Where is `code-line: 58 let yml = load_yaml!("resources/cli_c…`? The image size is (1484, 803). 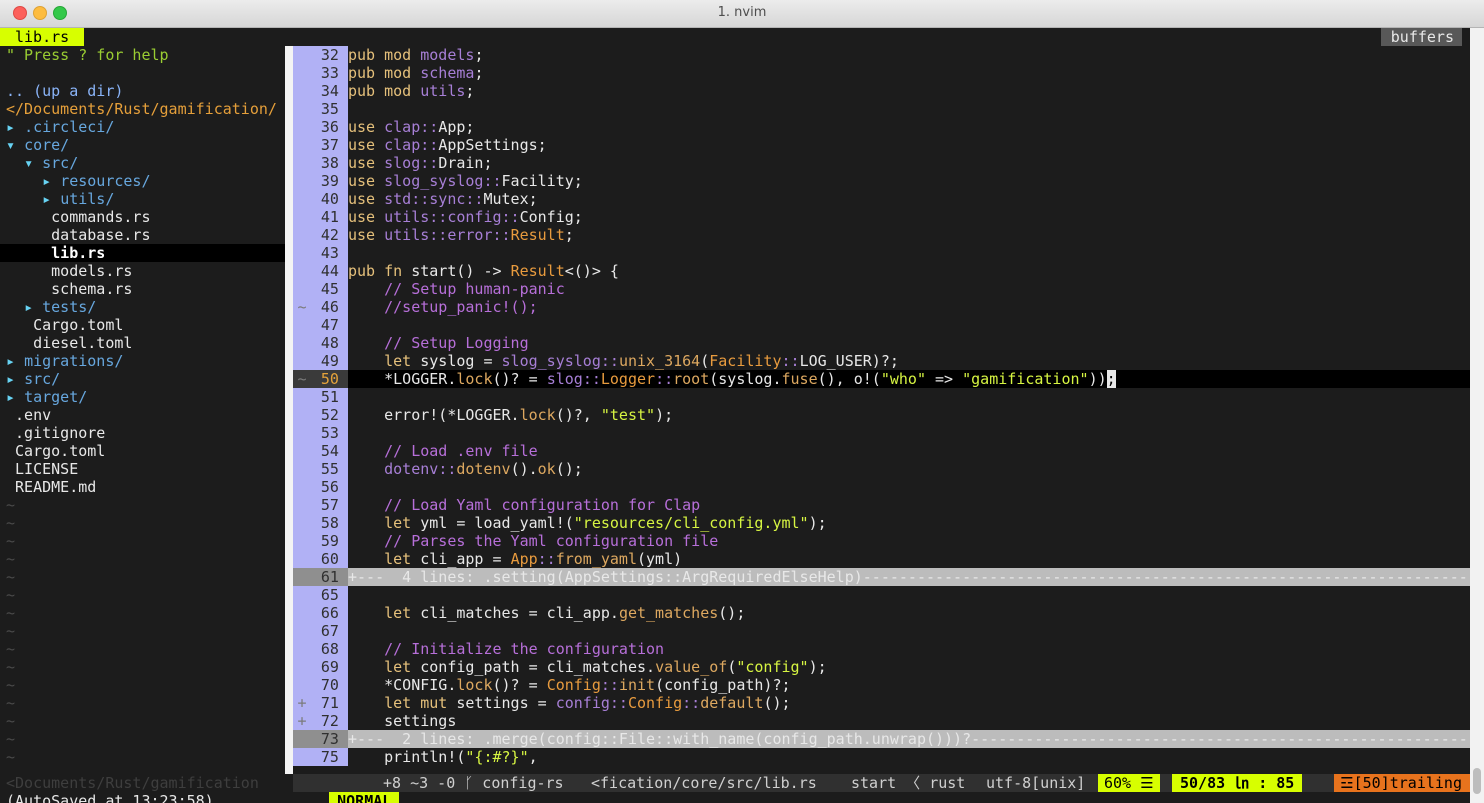 code-line: 58 let yml = load_yaml!("resources/cli_c… is located at coordinates (881, 523).